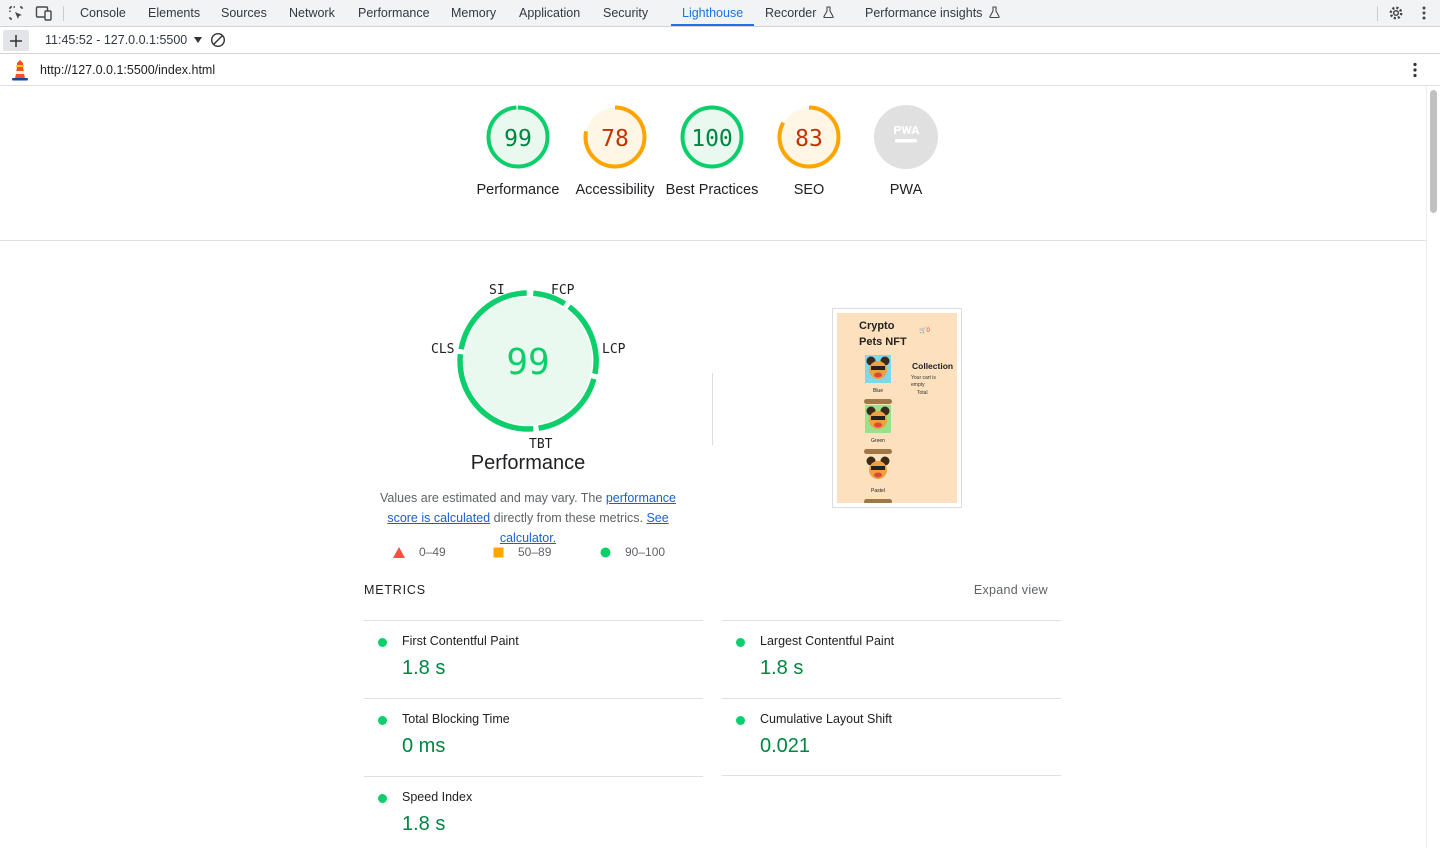 The width and height of the screenshot is (1440, 848). I want to click on plus-icon, so click(16, 40).